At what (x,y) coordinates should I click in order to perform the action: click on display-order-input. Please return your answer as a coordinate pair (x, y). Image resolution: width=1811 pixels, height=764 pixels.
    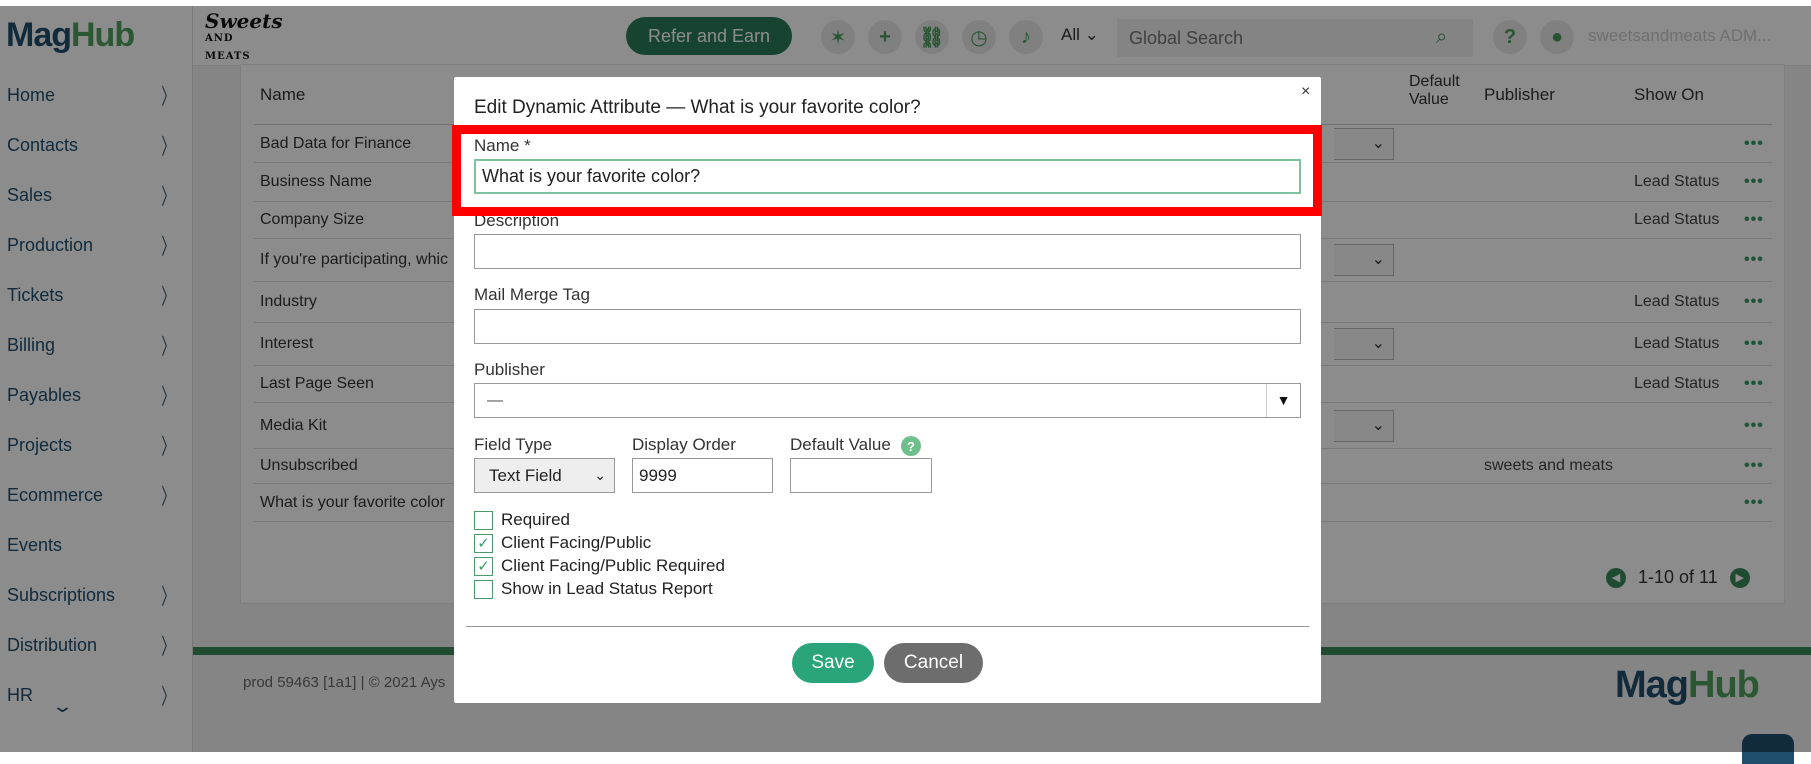
    Looking at the image, I should click on (702, 475).